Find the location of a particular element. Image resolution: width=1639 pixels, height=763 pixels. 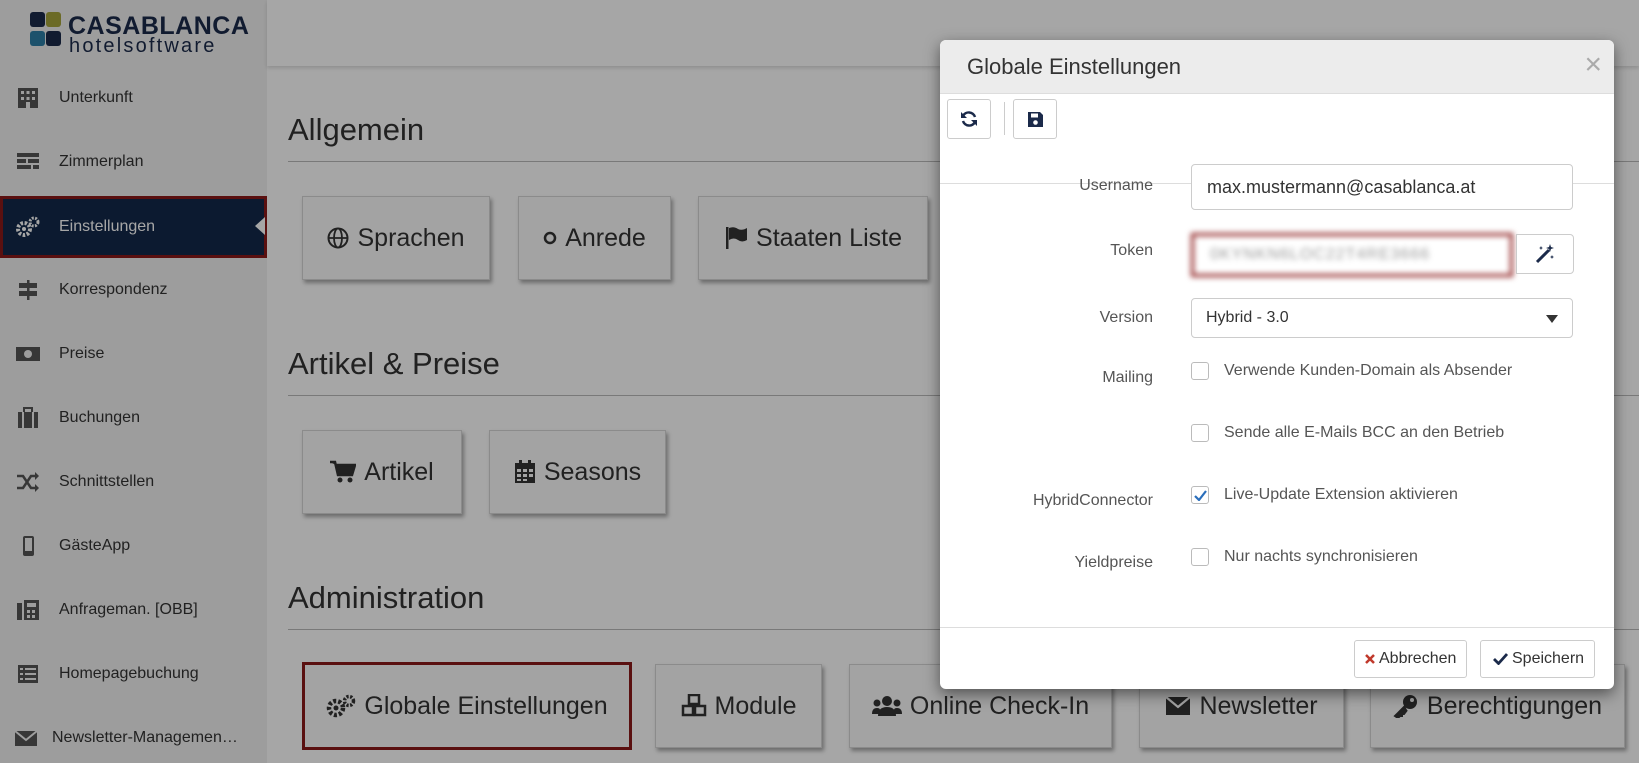

save-button: Speichern is located at coordinates (1538, 659).